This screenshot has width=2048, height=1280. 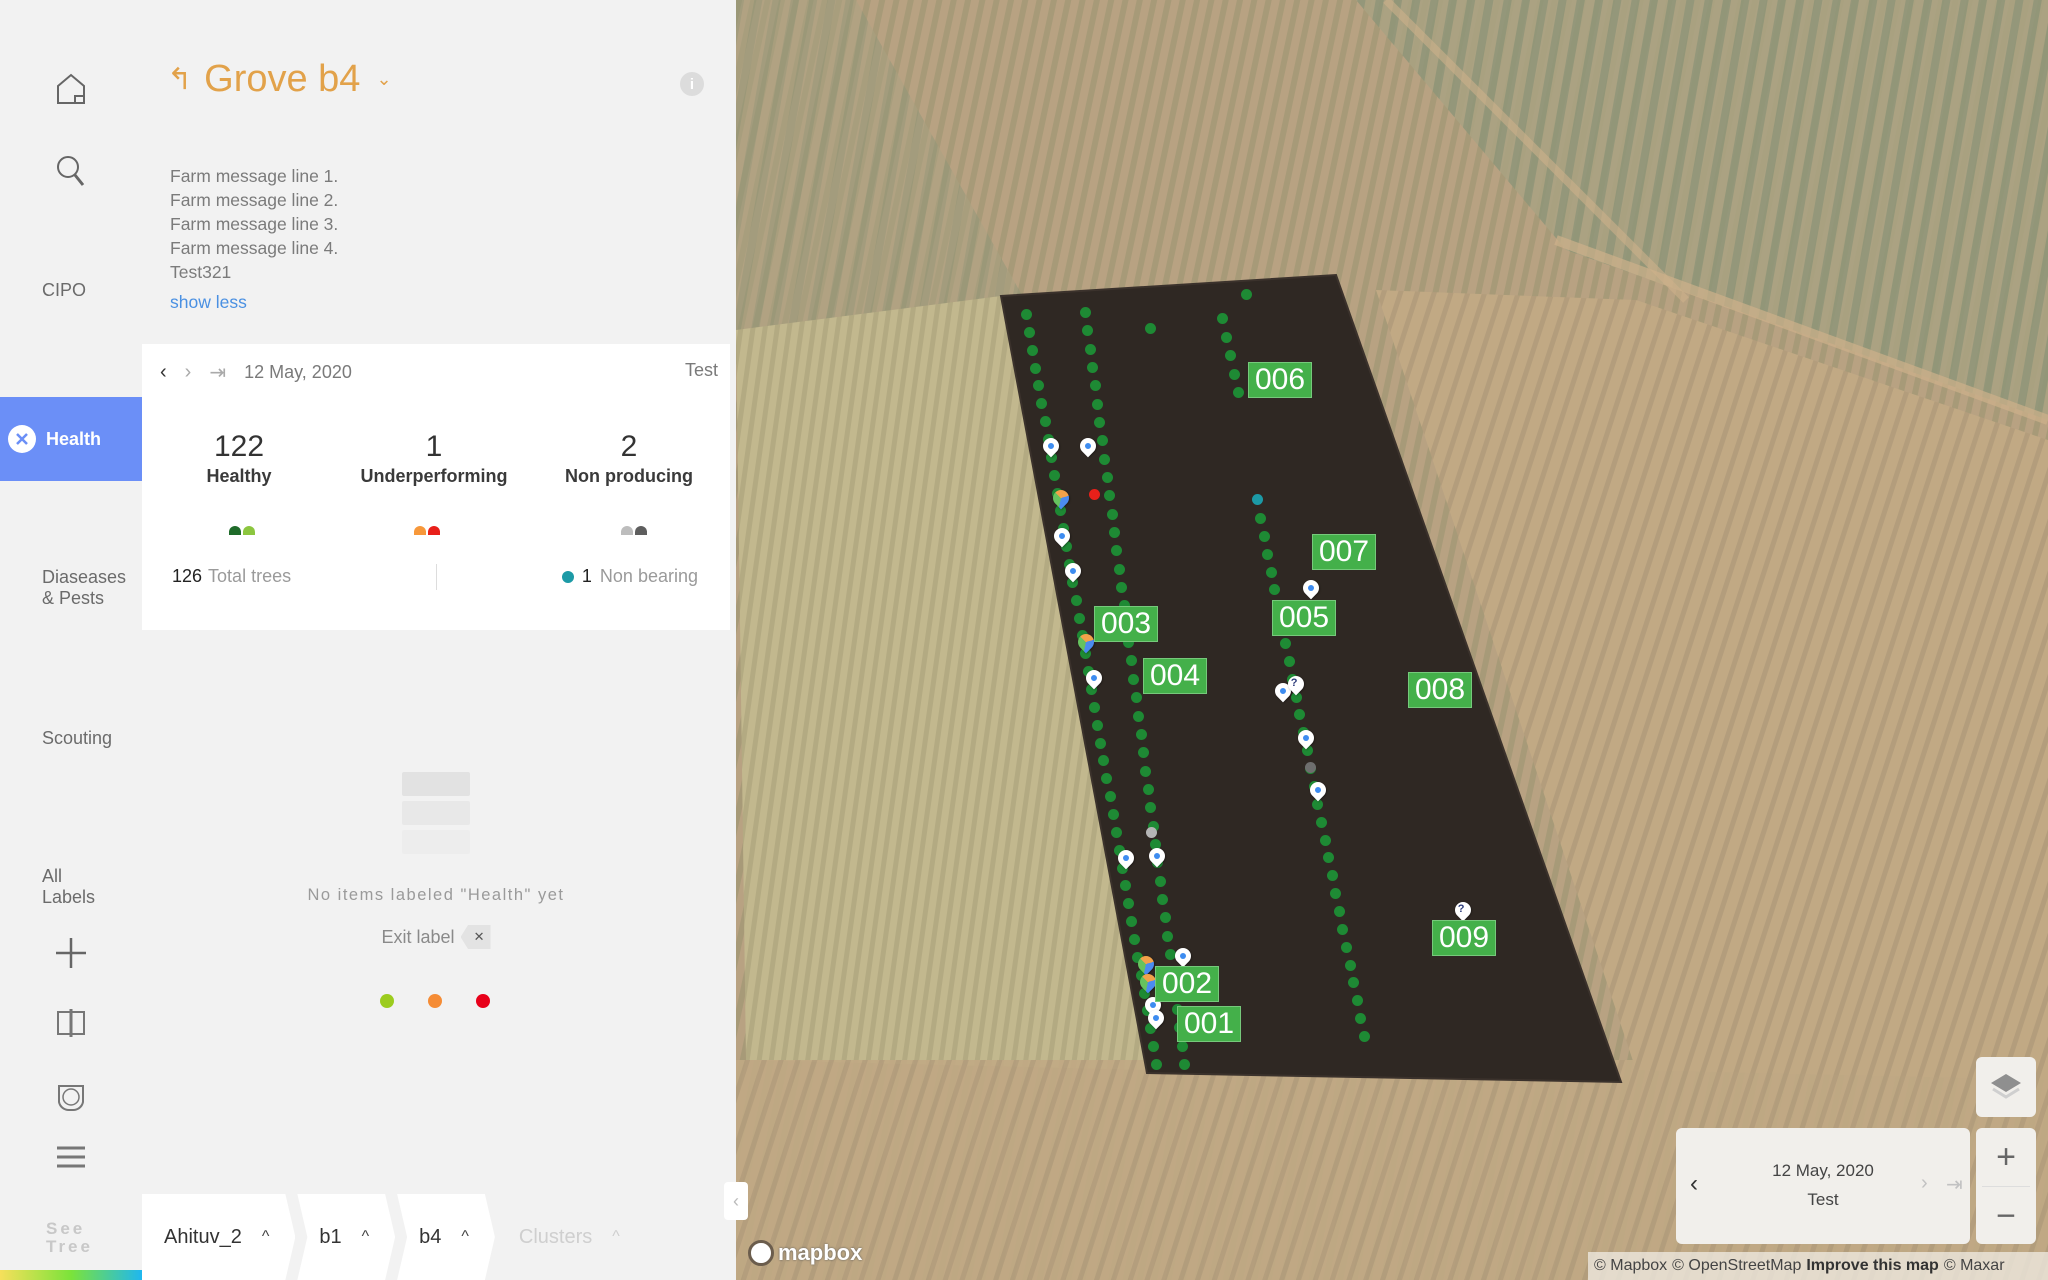 What do you see at coordinates (1304, 618) in the screenshot?
I see `plot-label-005: 005` at bounding box center [1304, 618].